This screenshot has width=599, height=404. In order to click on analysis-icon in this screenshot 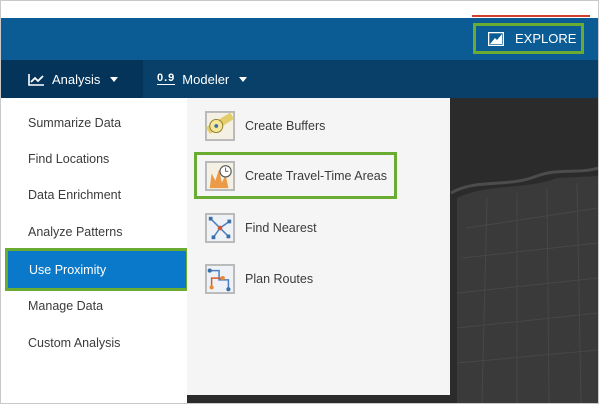, I will do `click(36, 79)`.